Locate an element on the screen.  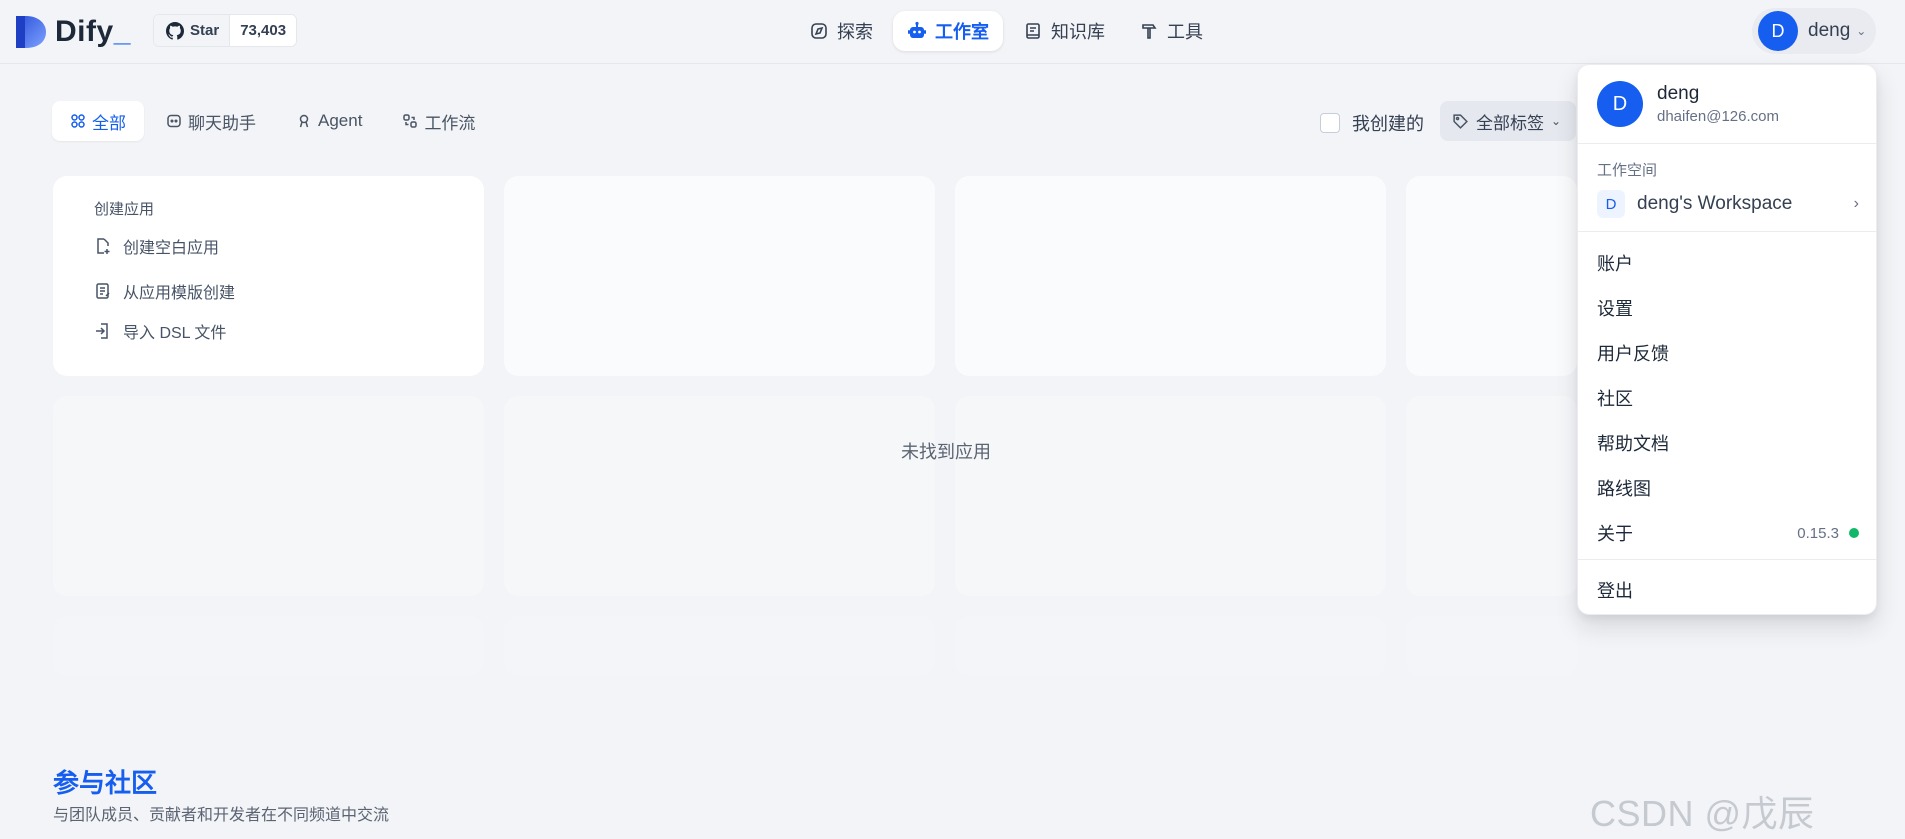
dify-logo-icon is located at coordinates (31, 32).